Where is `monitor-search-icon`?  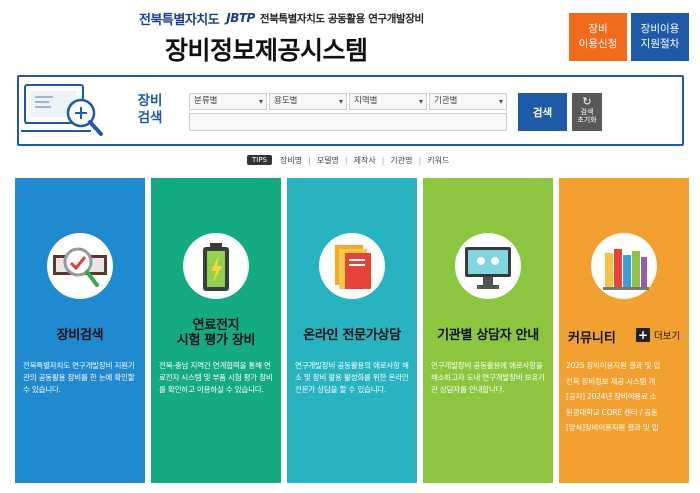
monitor-search-icon is located at coordinates (62, 110).